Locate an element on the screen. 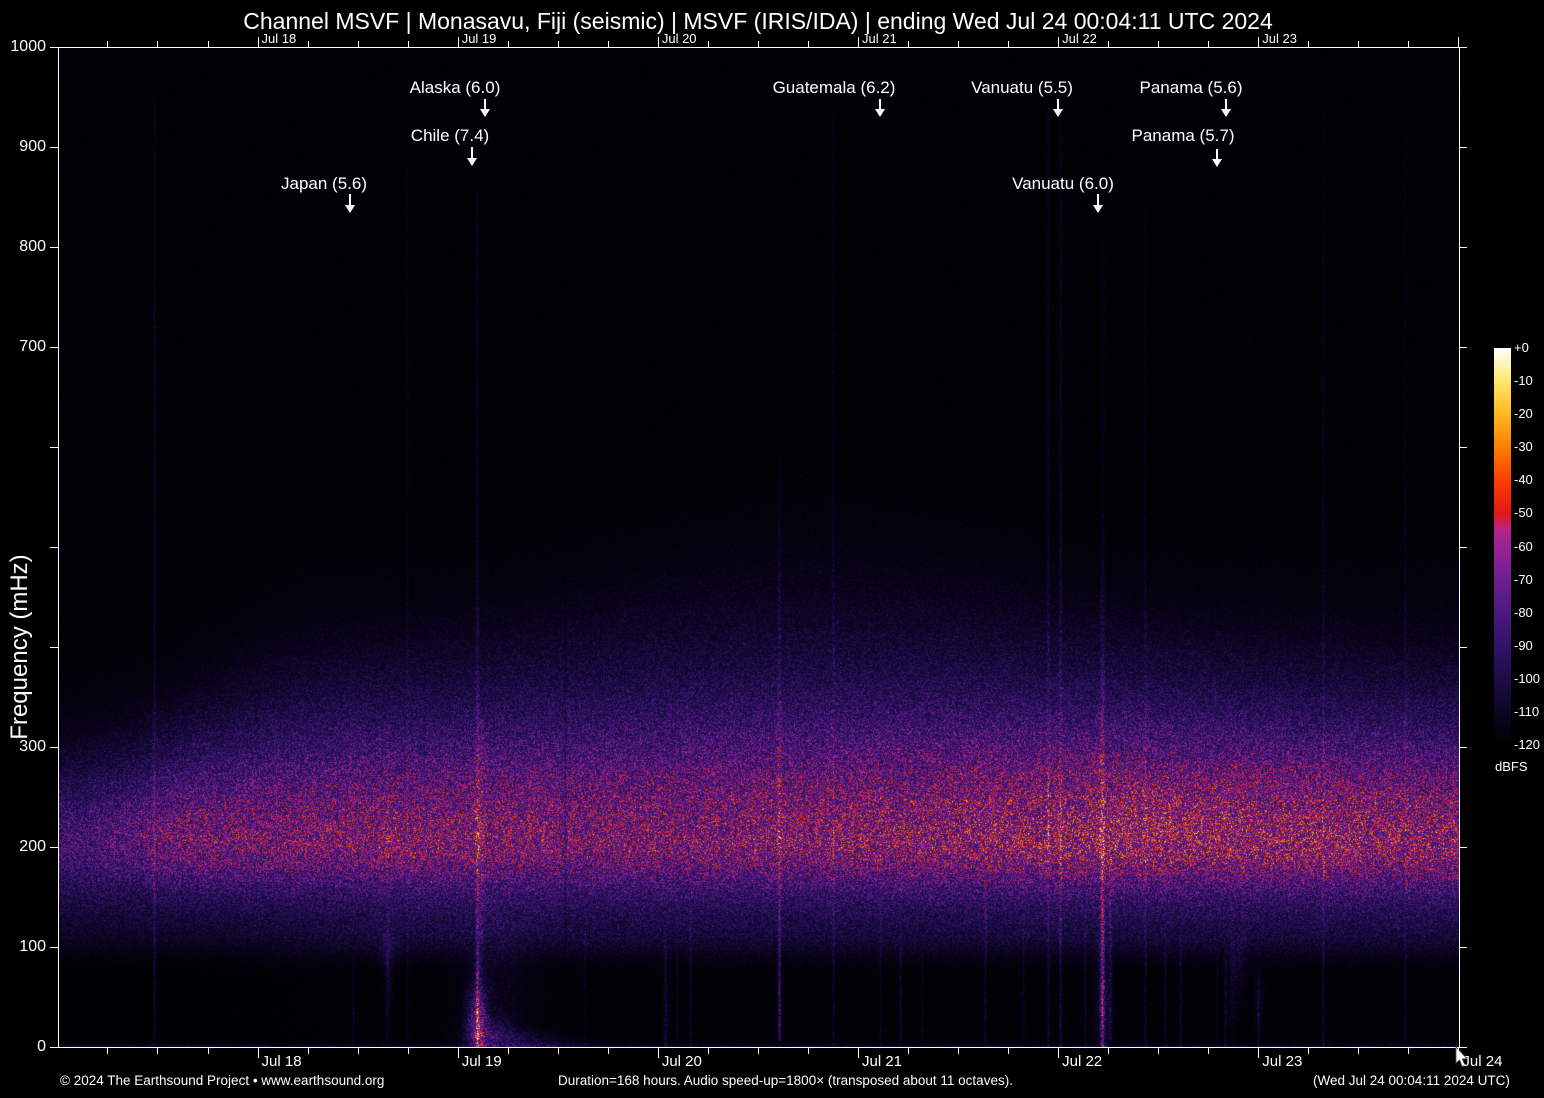 The image size is (1544, 1098). colorbar-tick-label: -60 is located at coordinates (1523, 546).